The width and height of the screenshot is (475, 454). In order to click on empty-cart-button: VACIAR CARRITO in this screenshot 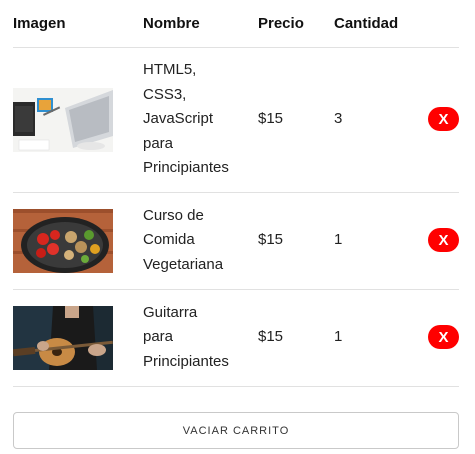, I will do `click(236, 430)`.